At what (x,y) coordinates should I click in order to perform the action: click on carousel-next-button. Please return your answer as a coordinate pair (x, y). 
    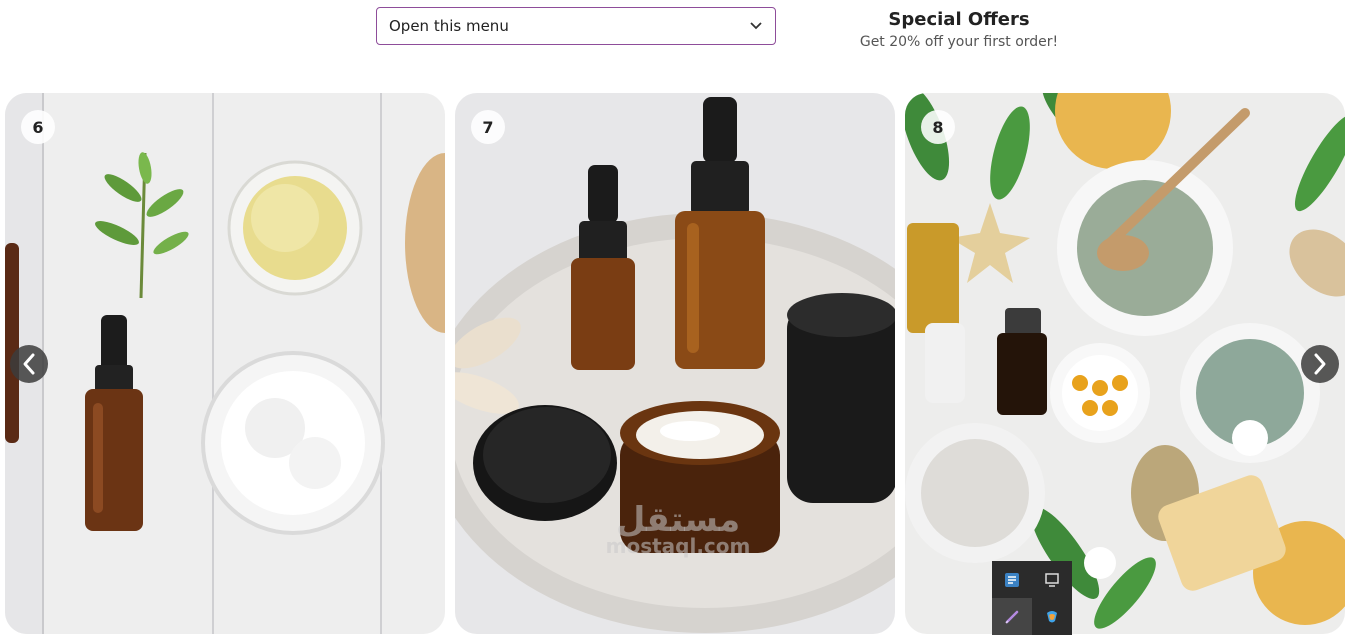
    Looking at the image, I should click on (1320, 364).